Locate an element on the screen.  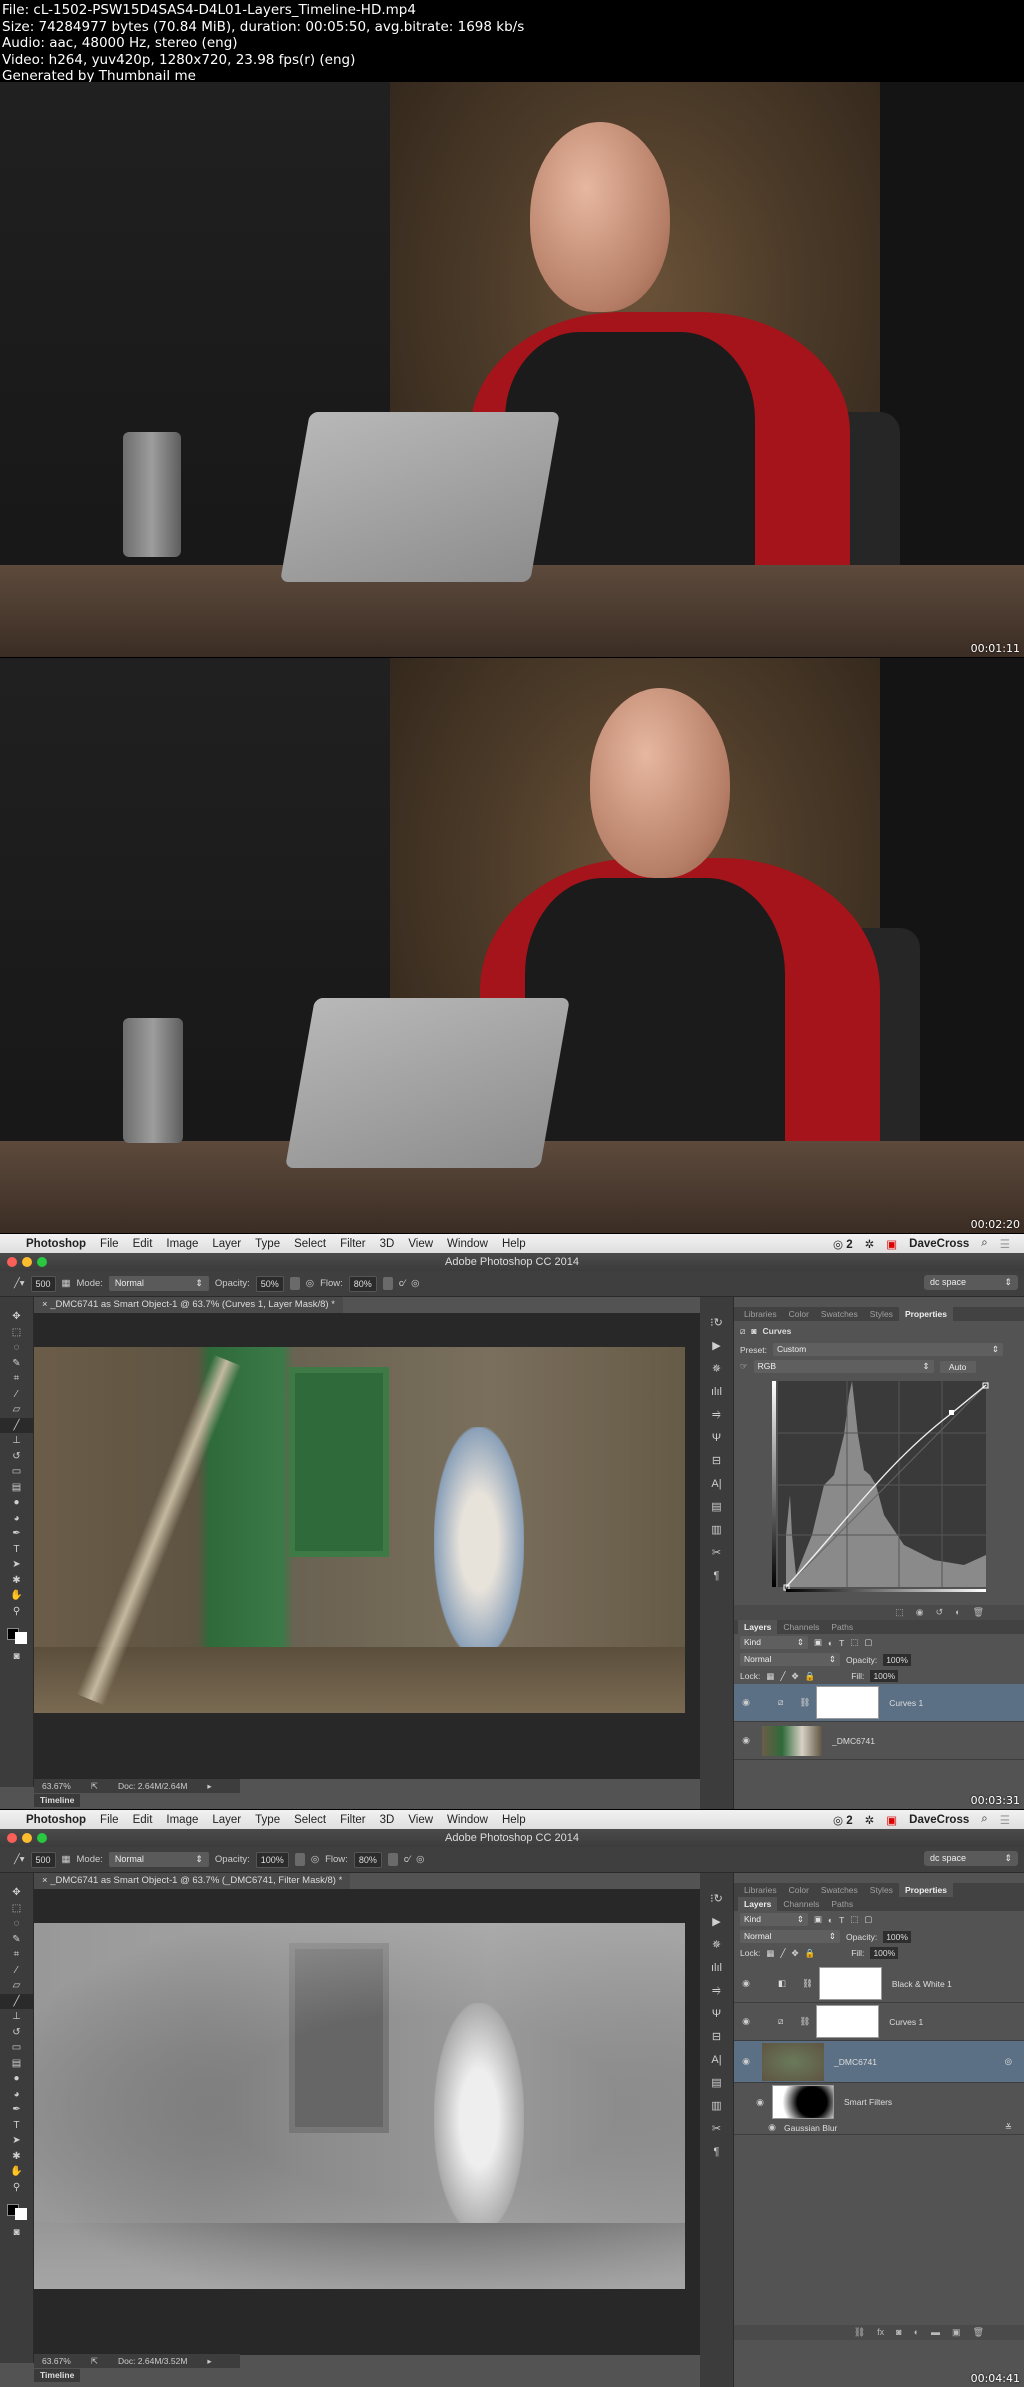
histogram-icon: ılıl is located at coordinates (716, 1967).